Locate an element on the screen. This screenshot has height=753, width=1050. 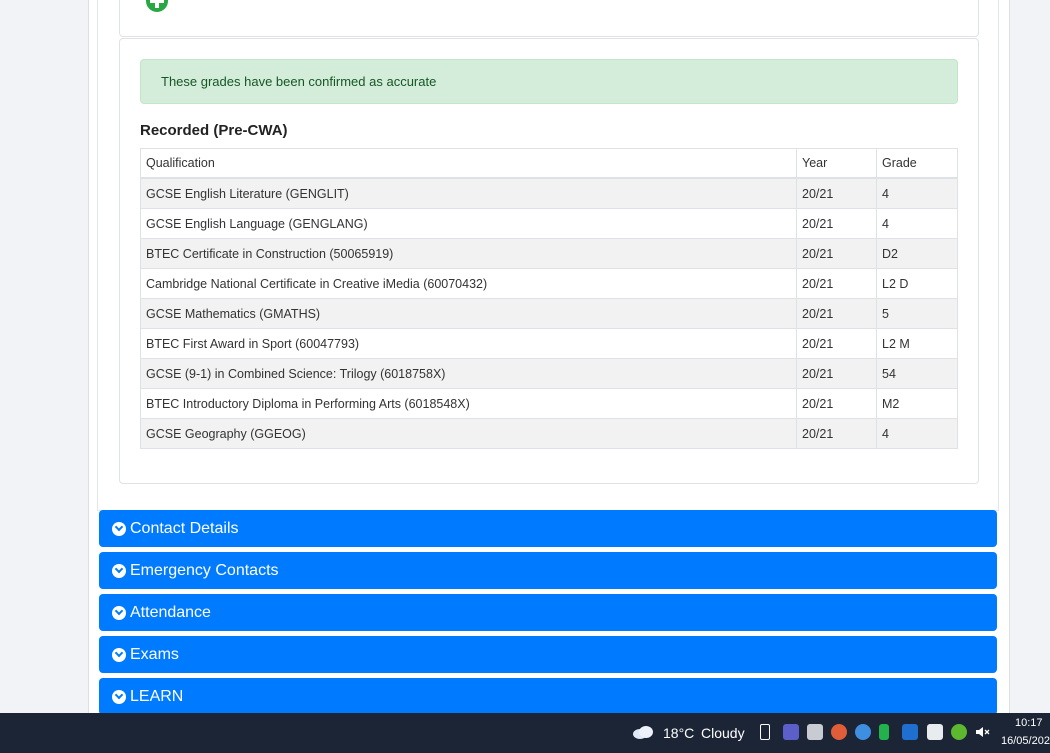
accordion-label: Contact Details is located at coordinates (184, 528).